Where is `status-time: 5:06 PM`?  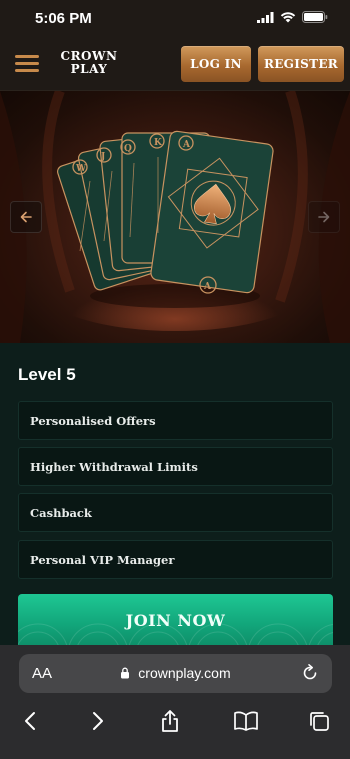 status-time: 5:06 PM is located at coordinates (63, 18).